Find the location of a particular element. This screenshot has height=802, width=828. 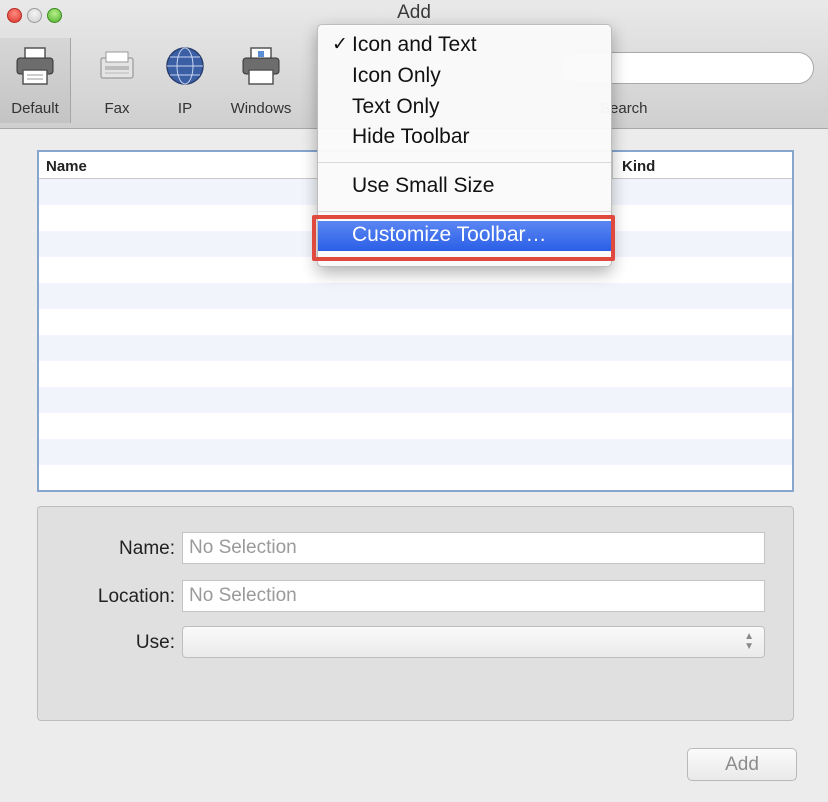

toolbar-ip-button: IP is located at coordinates (185, 80).